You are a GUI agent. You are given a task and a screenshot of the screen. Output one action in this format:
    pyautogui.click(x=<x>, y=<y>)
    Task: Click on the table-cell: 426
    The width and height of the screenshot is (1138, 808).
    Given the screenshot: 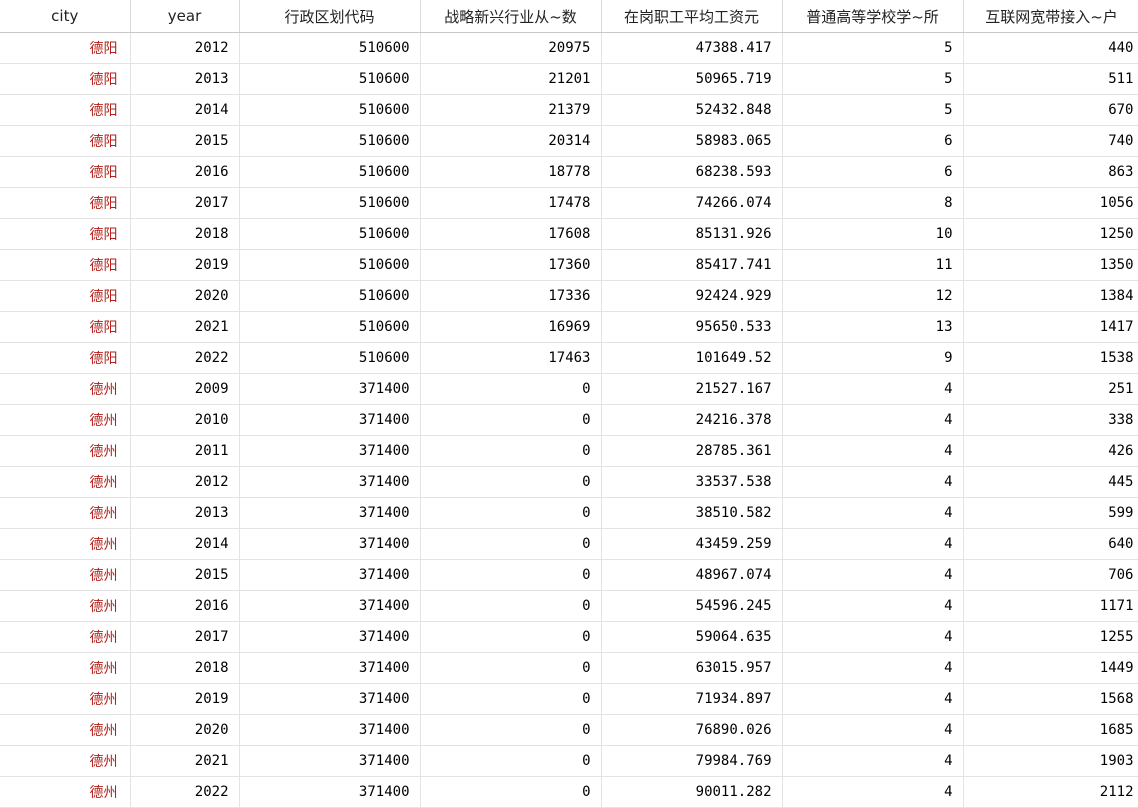 What is the action you would take?
    pyautogui.click(x=1050, y=451)
    